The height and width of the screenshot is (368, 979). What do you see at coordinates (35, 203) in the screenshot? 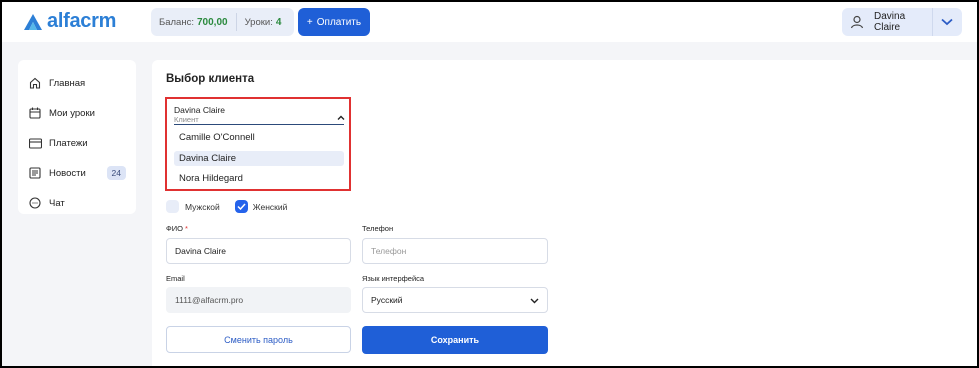
I see `chat-icon` at bounding box center [35, 203].